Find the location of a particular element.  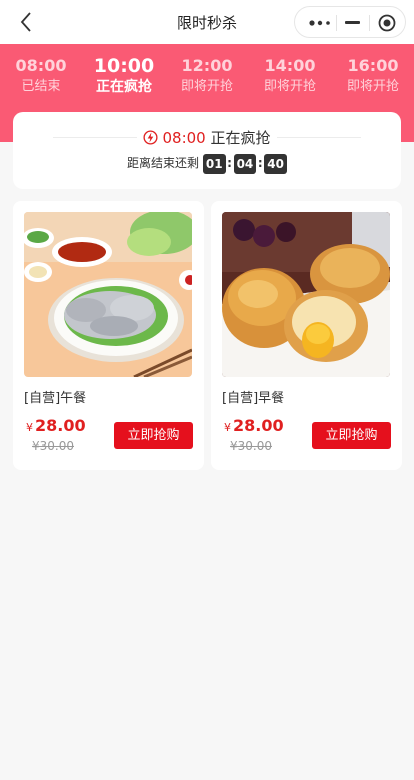

countdown-heading: 08:00 正在疯抢 is located at coordinates (207, 137).